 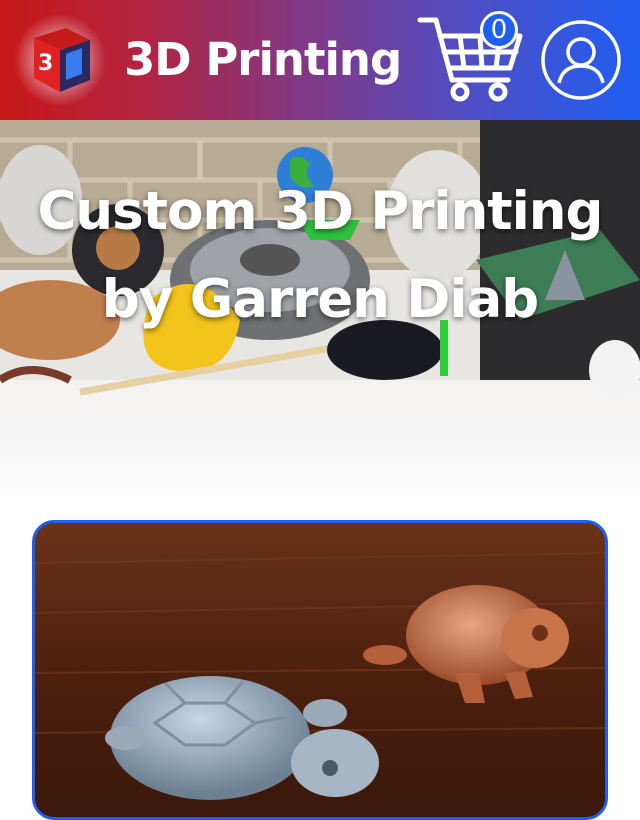 What do you see at coordinates (45, 63) in the screenshot?
I see `svg-text: 3` at bounding box center [45, 63].